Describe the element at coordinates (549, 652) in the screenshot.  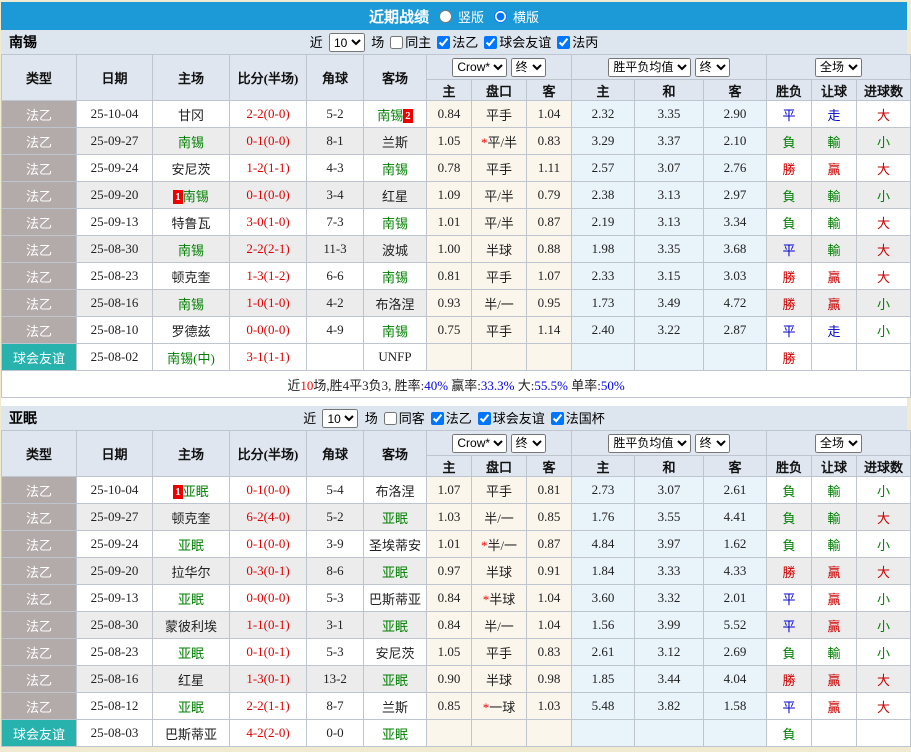
I see `odds-away-cell: 0.83` at that location.